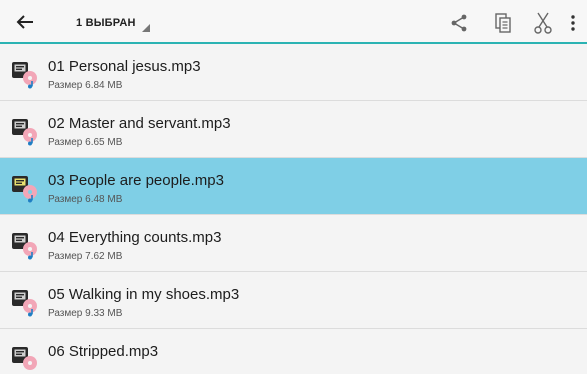  Describe the element at coordinates (136, 180) in the screenshot. I see `file-name: 03 People are people.mp3` at that location.